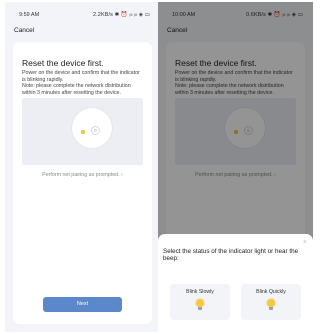 The height and width of the screenshot is (334, 320). What do you see at coordinates (63, 63) in the screenshot?
I see `page-title: Reset the device first.` at bounding box center [63, 63].